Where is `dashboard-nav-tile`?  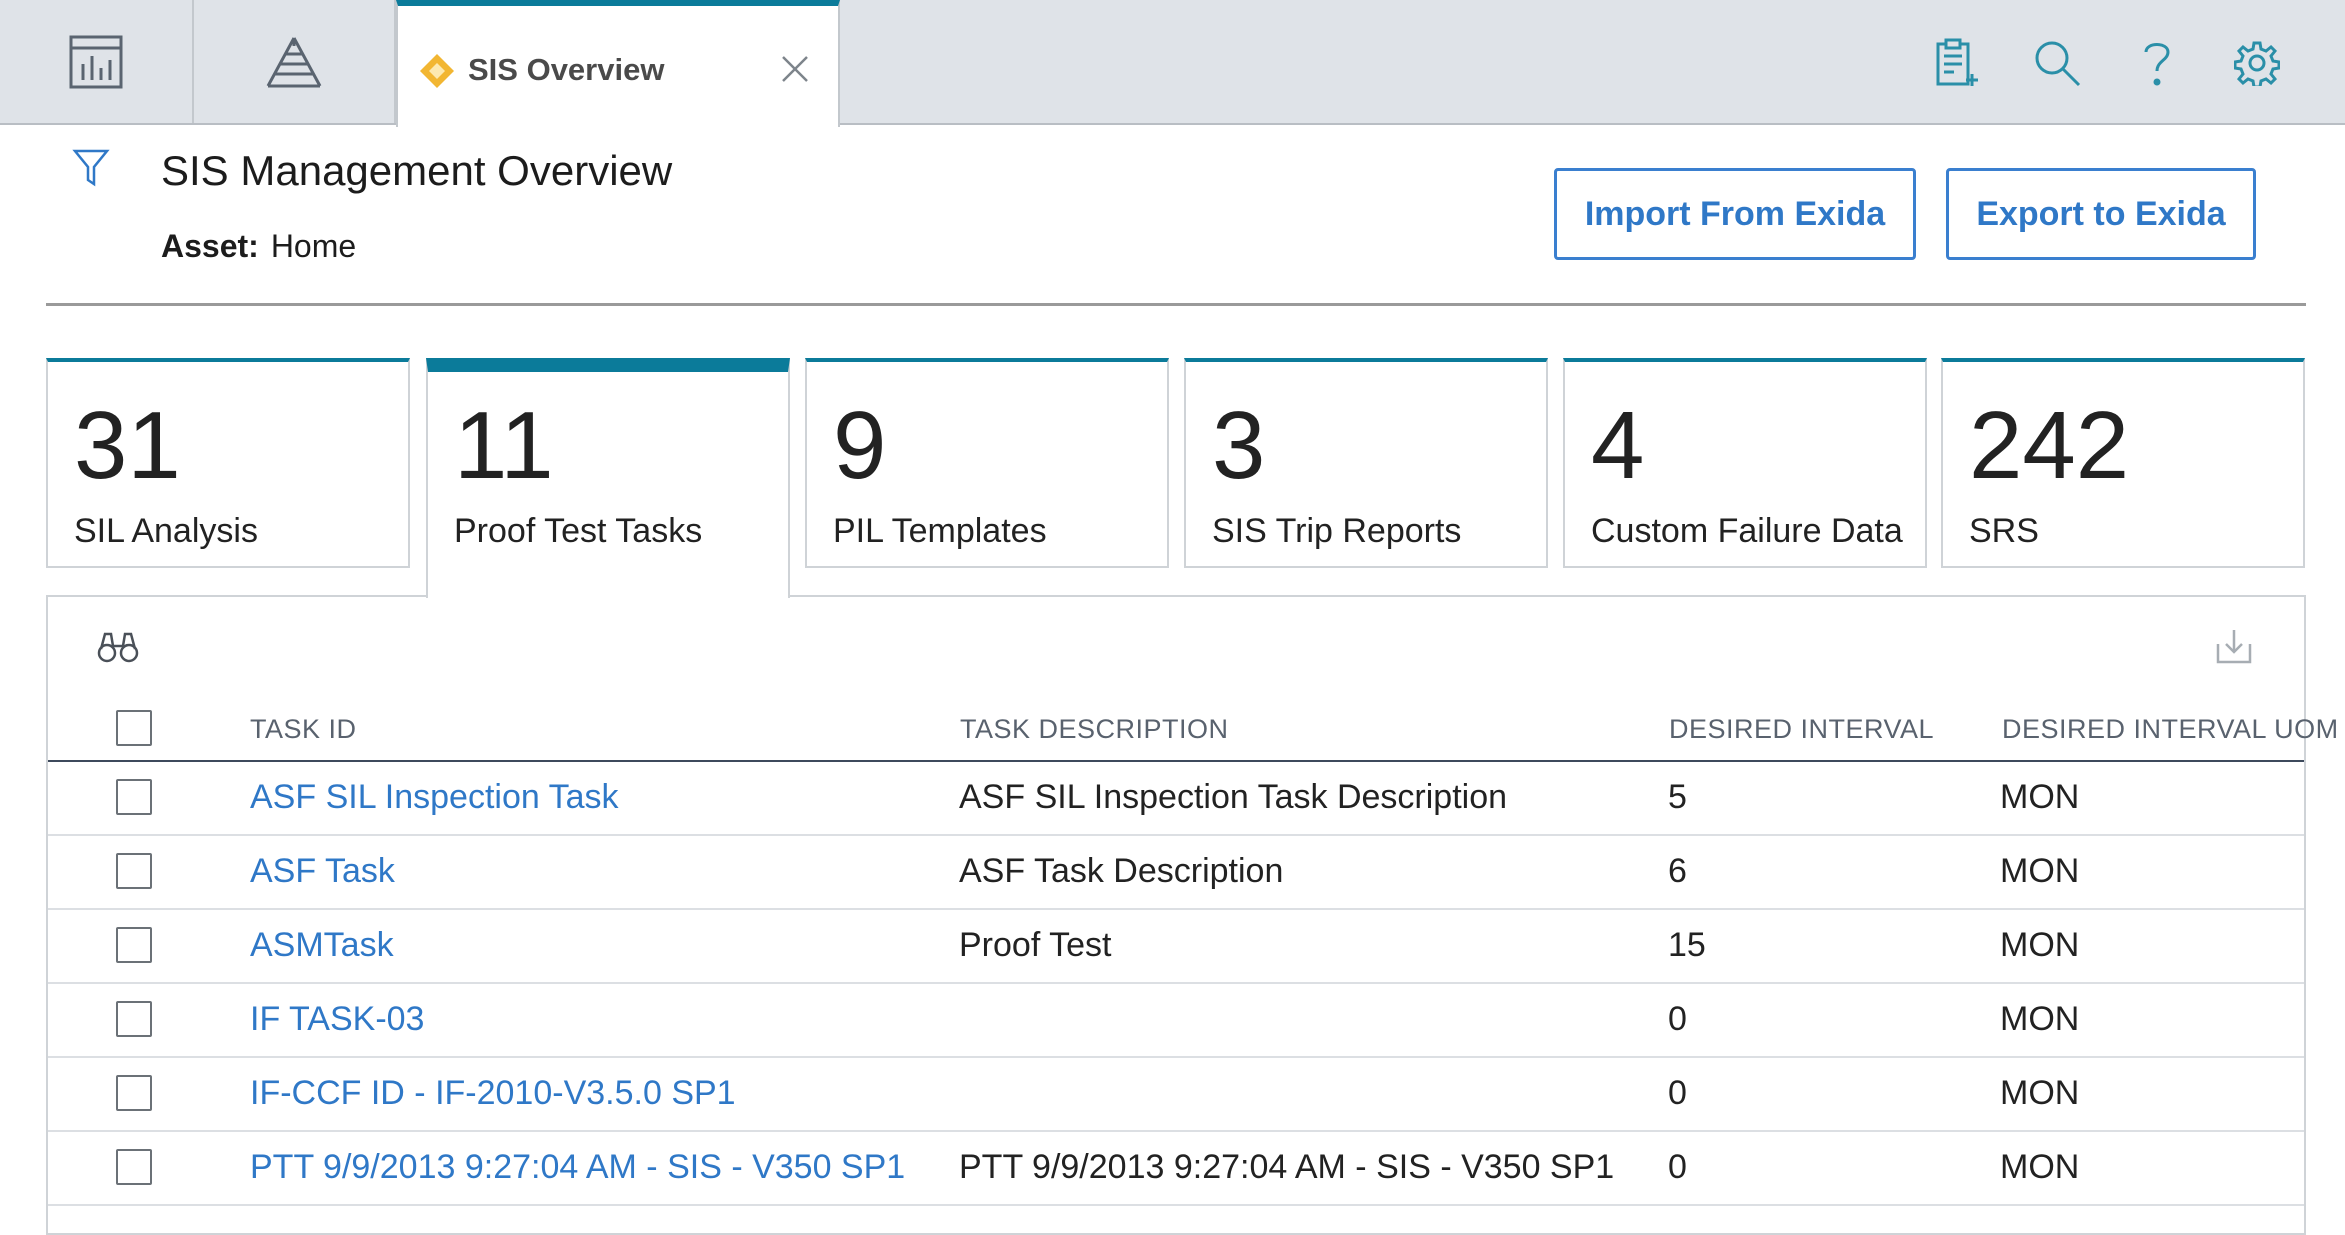 dashboard-nav-tile is located at coordinates (97, 61).